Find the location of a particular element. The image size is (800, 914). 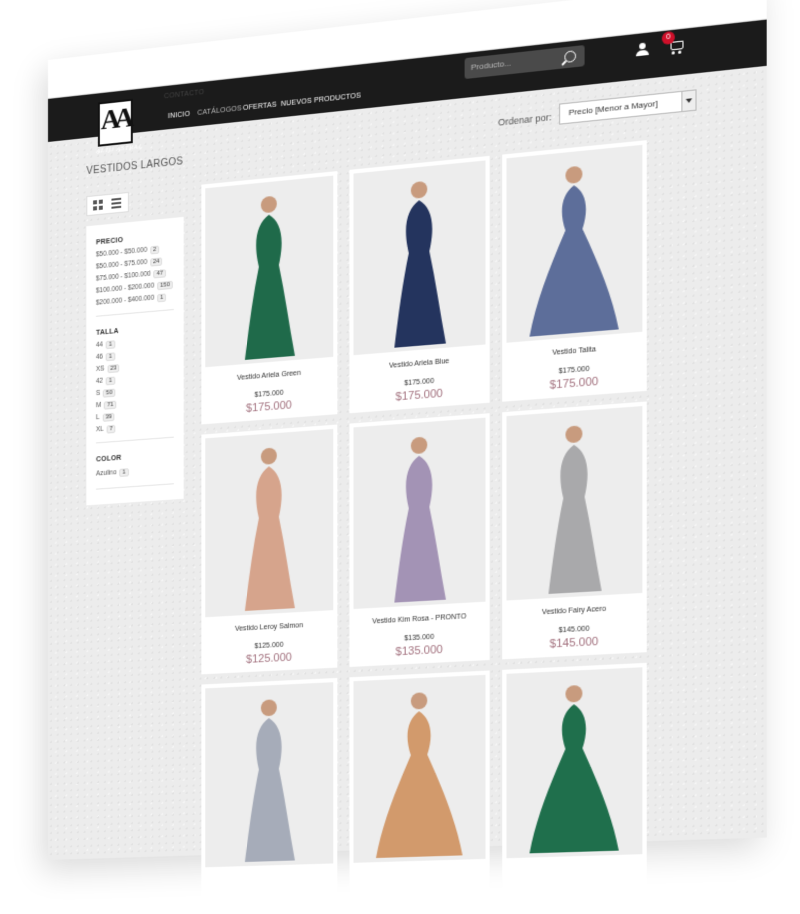

brand-logo: AA ALTO ASTRAL is located at coordinates (119, 126).